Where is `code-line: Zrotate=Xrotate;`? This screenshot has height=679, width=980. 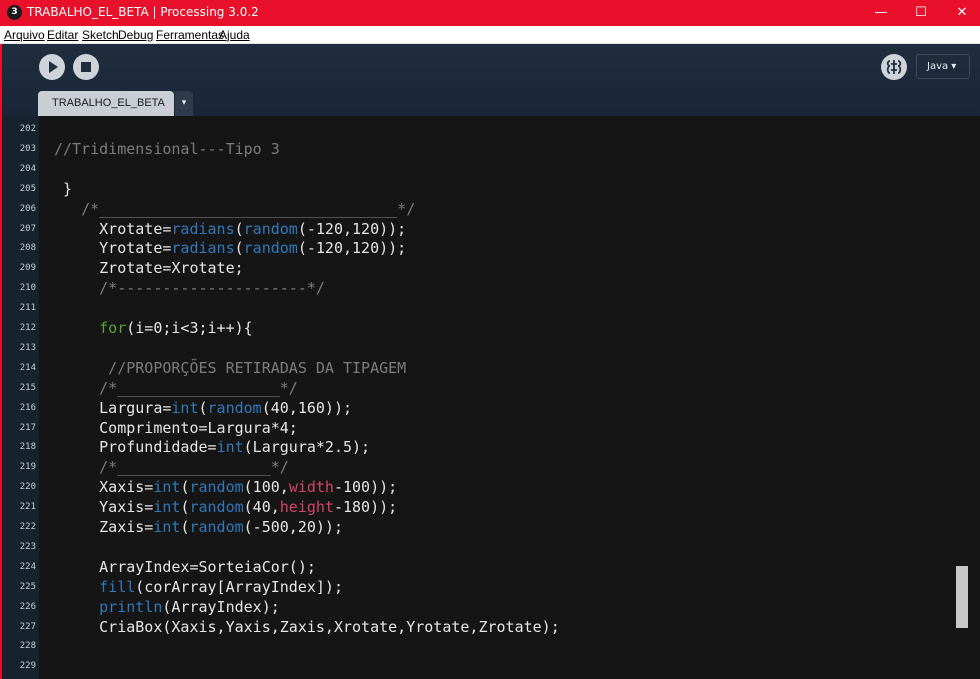
code-line: Zrotate=Xrotate; is located at coordinates (149, 268).